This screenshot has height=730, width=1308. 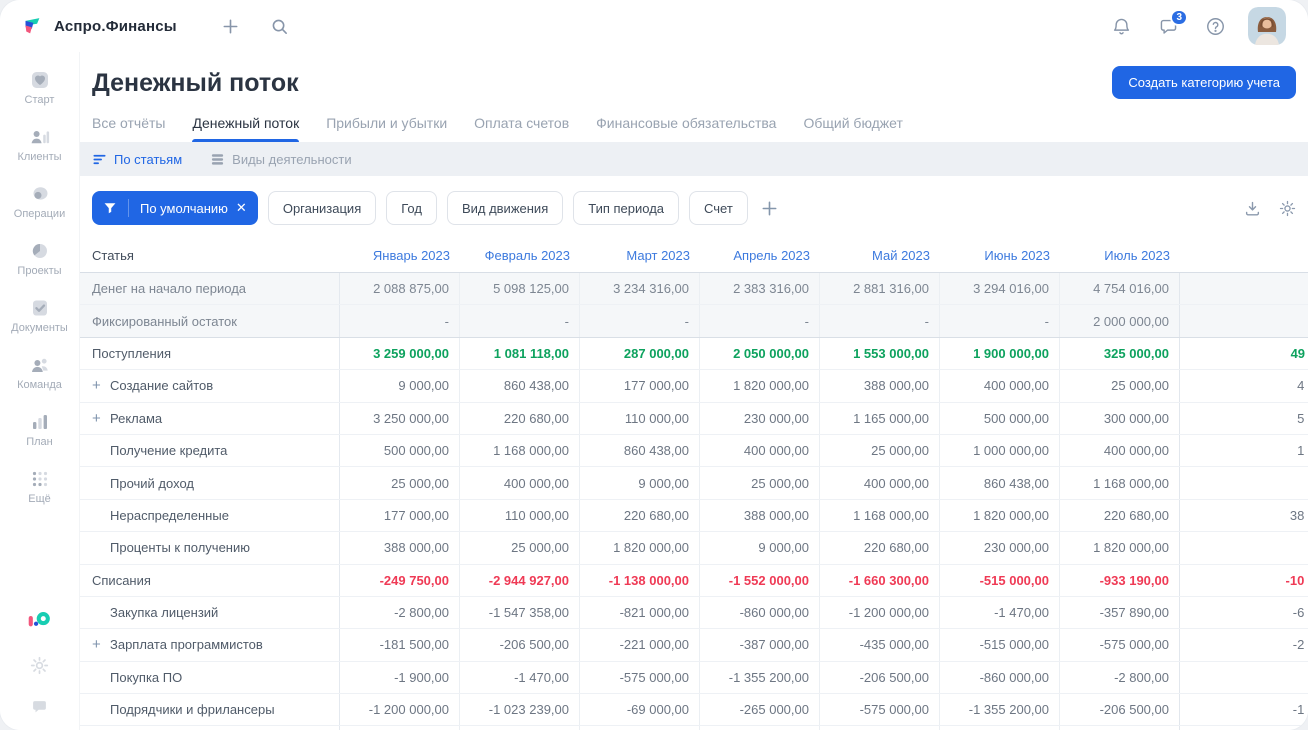 What do you see at coordinates (400, 353) in the screenshot?
I see `row-value-cell: 3 259 000,00` at bounding box center [400, 353].